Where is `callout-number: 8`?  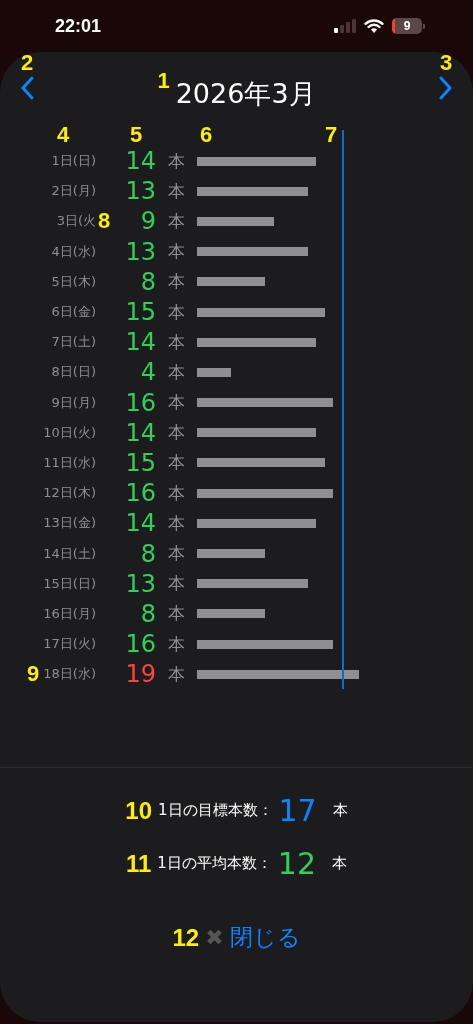
callout-number: 8 is located at coordinates (104, 221).